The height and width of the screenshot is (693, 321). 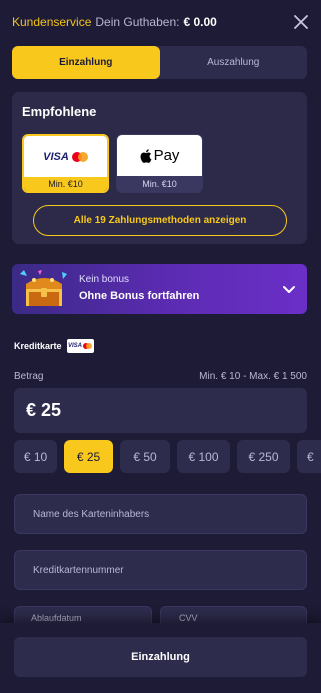 I want to click on amount-chip-10: € 10, so click(x=35, y=456).